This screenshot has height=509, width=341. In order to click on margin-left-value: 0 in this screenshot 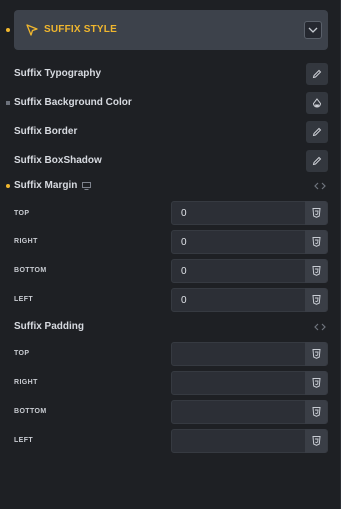, I will do `click(184, 300)`.